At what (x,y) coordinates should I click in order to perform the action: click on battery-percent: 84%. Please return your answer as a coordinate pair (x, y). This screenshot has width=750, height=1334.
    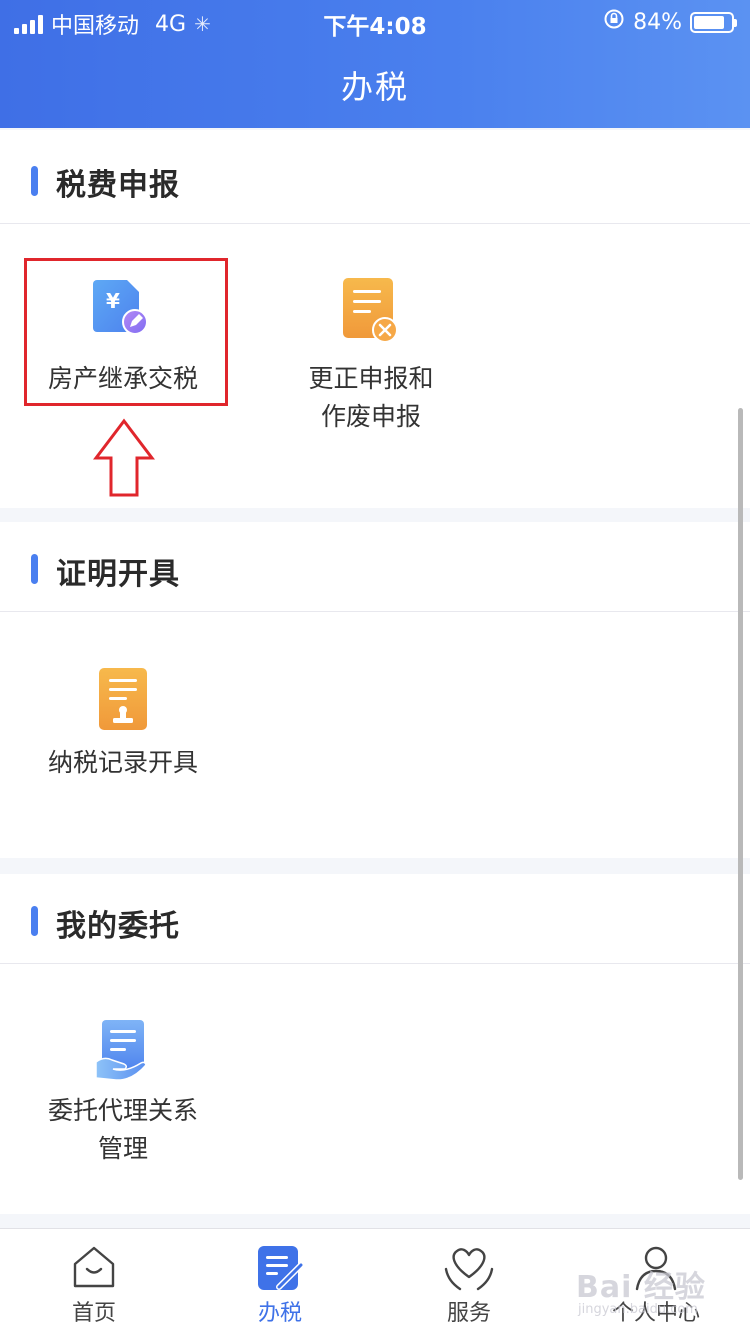
    Looking at the image, I should click on (657, 22).